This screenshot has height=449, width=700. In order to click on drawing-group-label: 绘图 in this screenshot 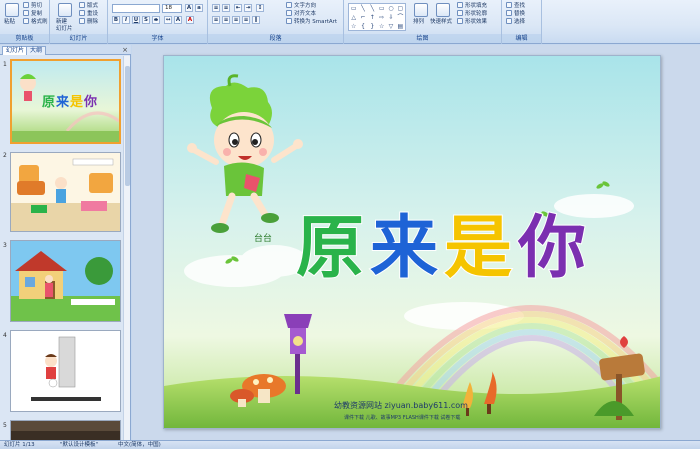, I will do `click(422, 38)`.